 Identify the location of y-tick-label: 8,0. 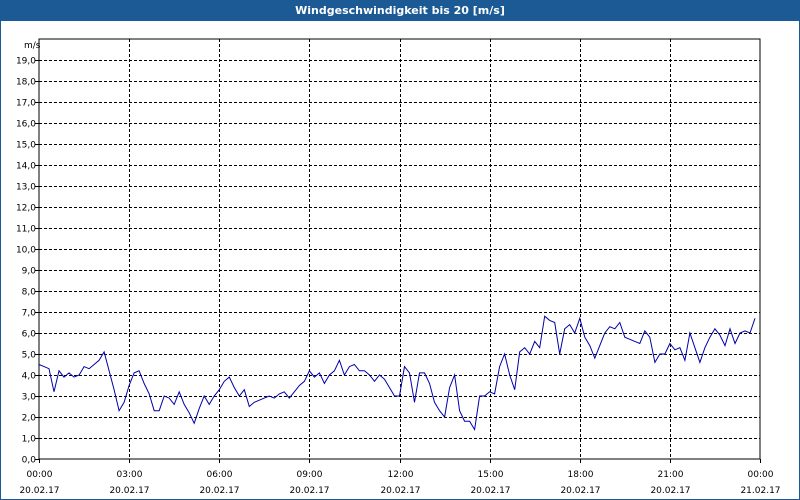
(29, 293).